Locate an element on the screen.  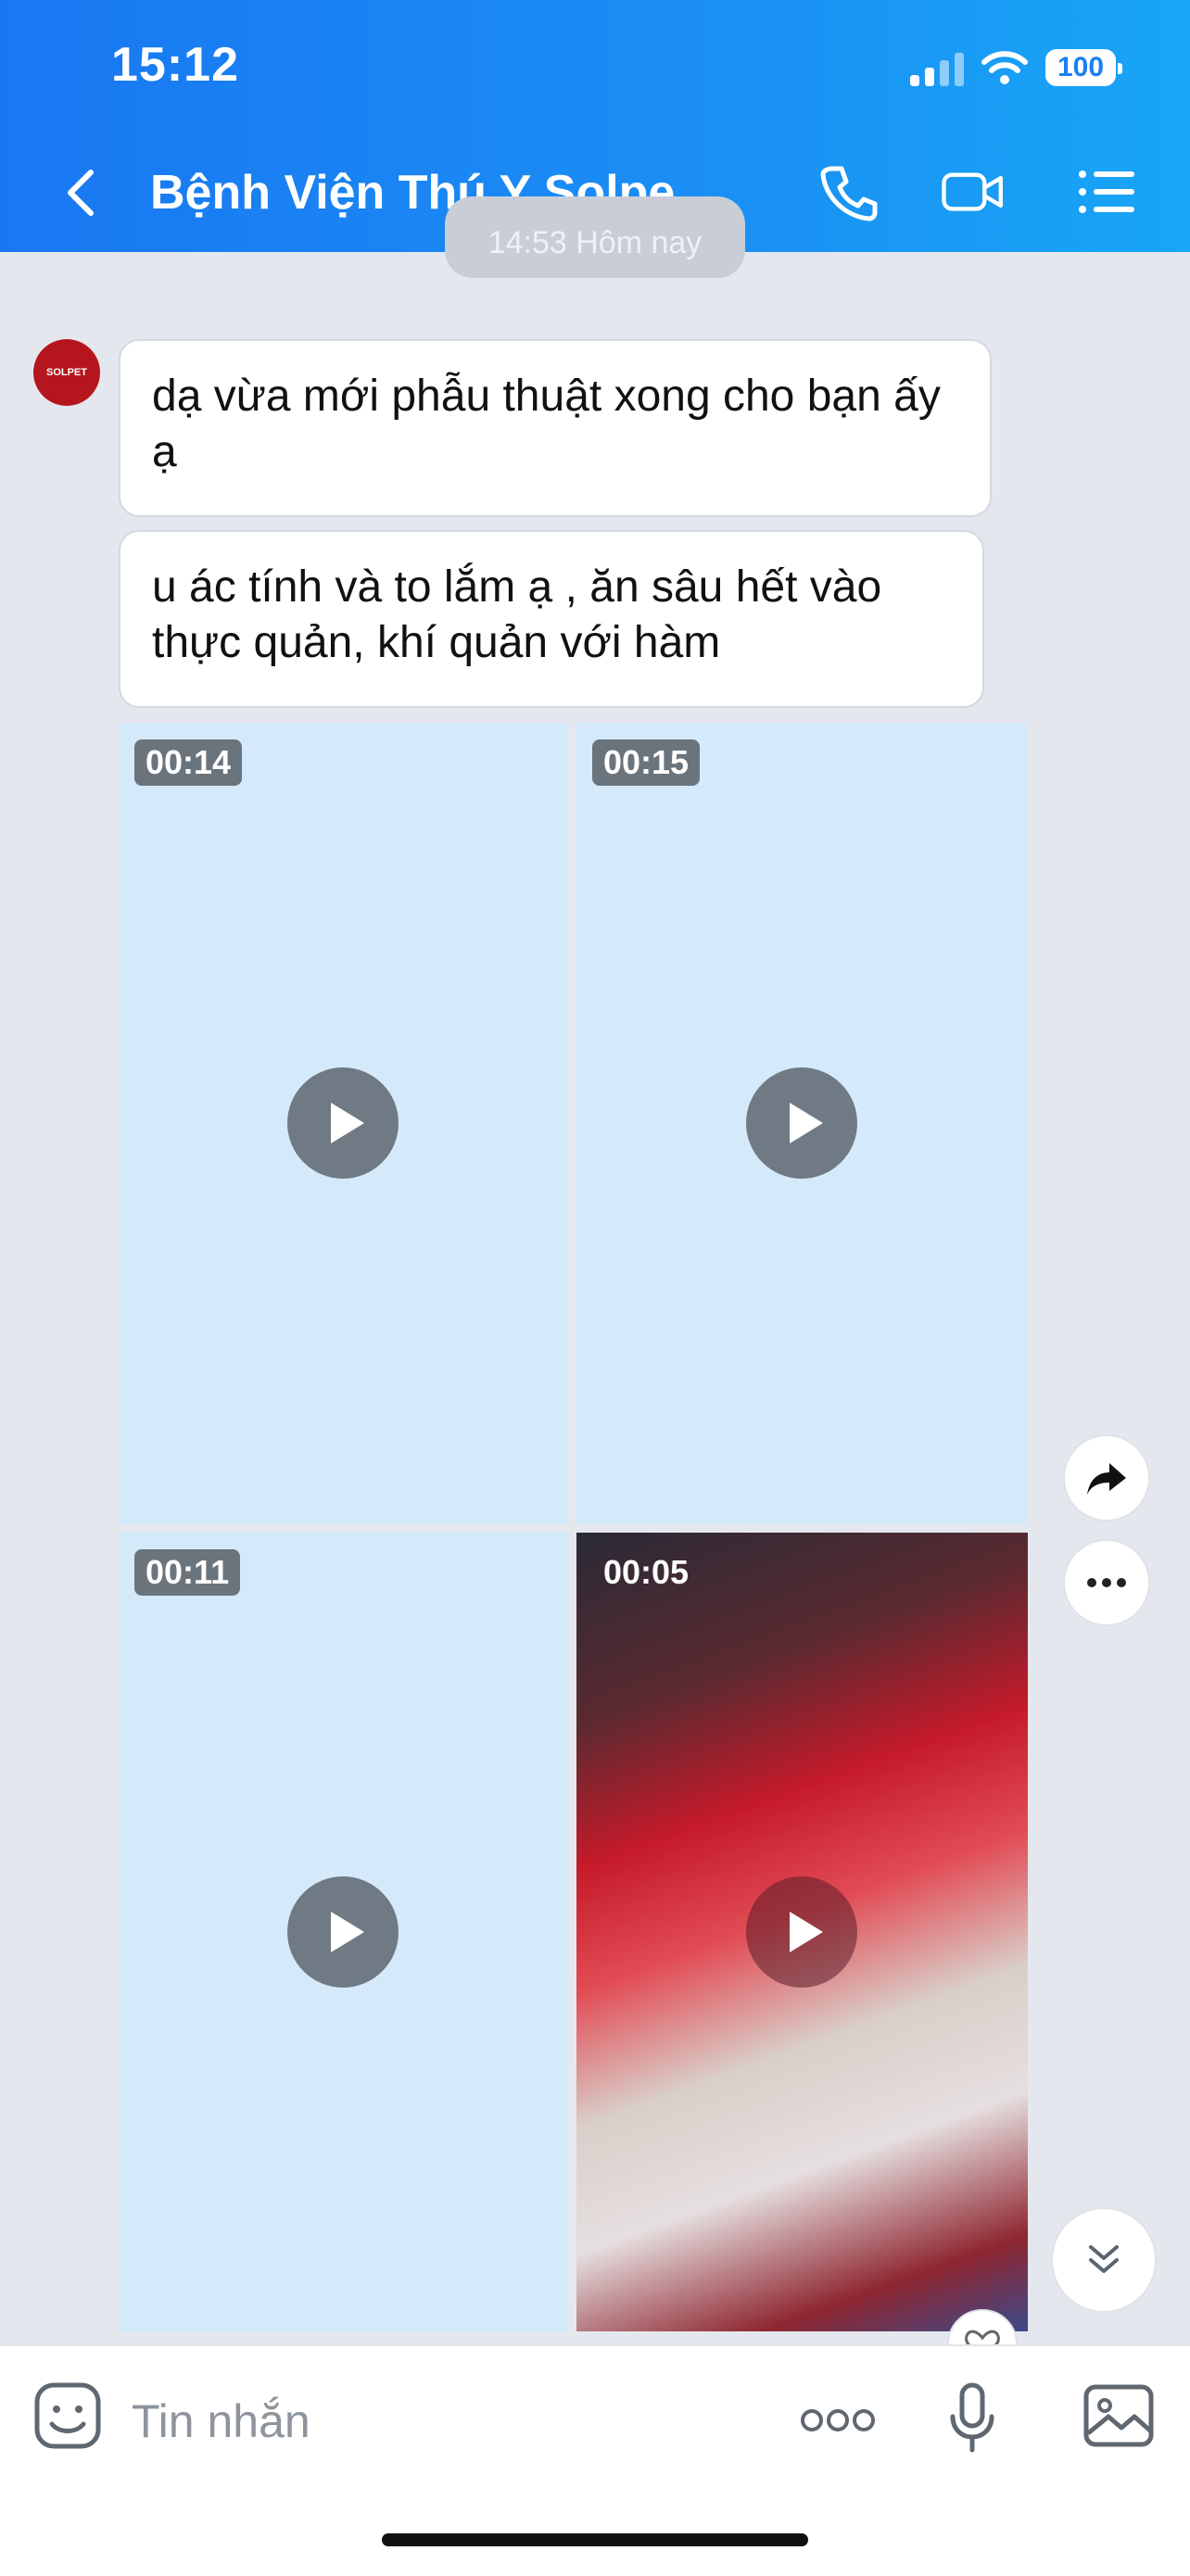
video-thumbnail: 00:15 is located at coordinates (802, 1123).